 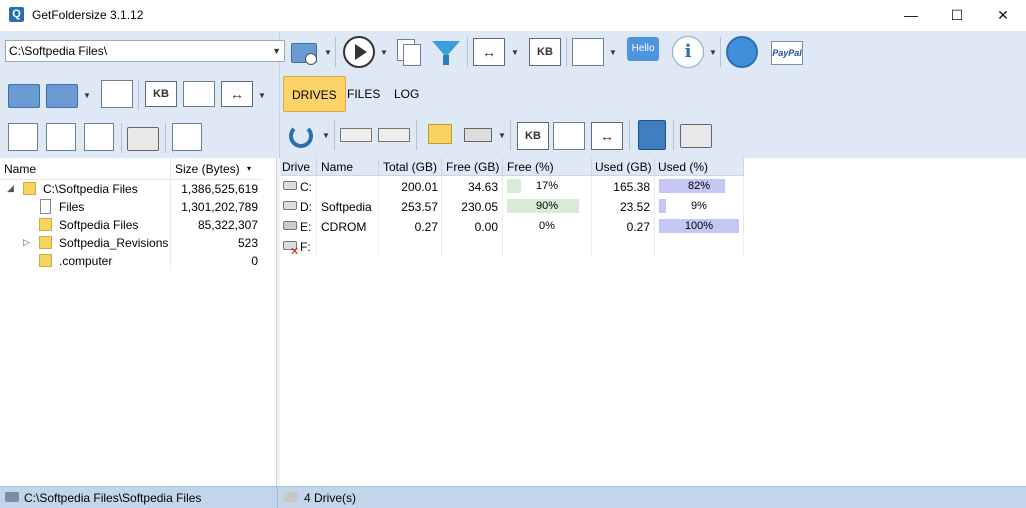 What do you see at coordinates (363, 94) in the screenshot?
I see `tab-files: FILES` at bounding box center [363, 94].